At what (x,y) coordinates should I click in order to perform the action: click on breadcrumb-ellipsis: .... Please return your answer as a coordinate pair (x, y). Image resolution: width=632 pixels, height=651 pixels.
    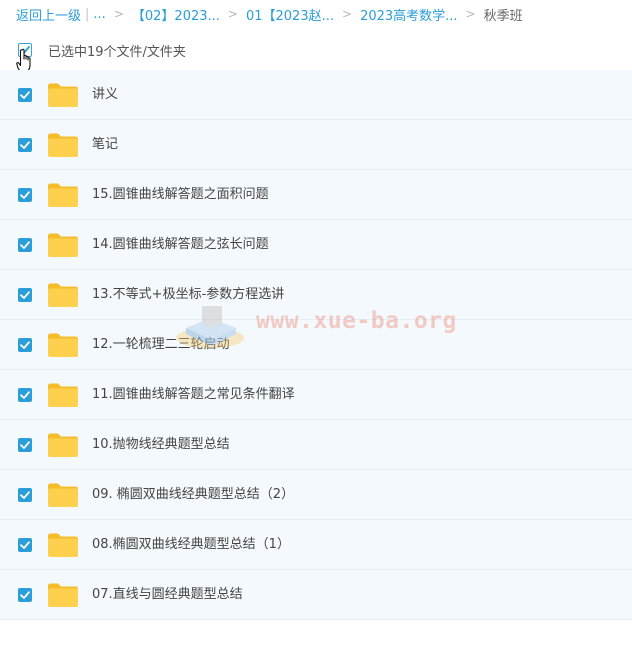
    Looking at the image, I should click on (99, 14).